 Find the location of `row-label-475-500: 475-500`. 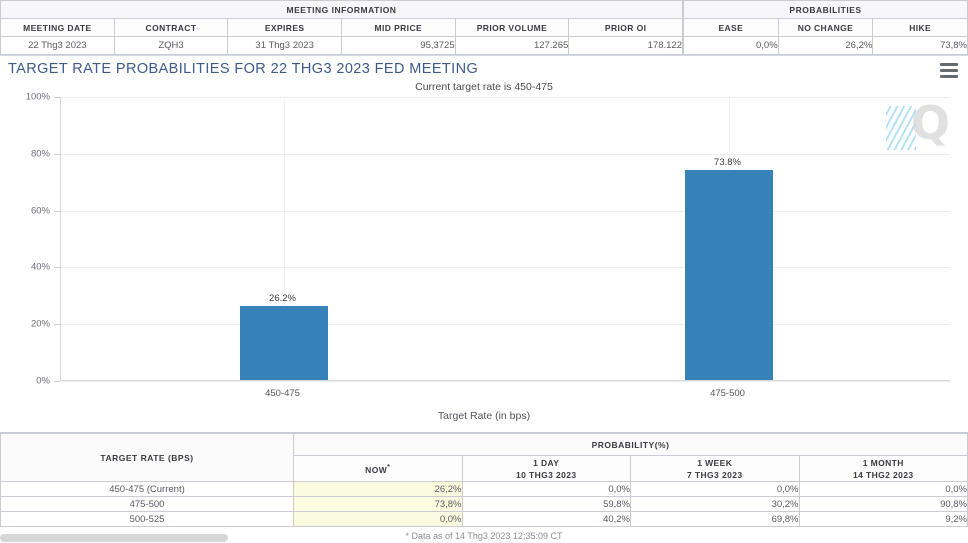

row-label-475-500: 475-500 is located at coordinates (147, 504).